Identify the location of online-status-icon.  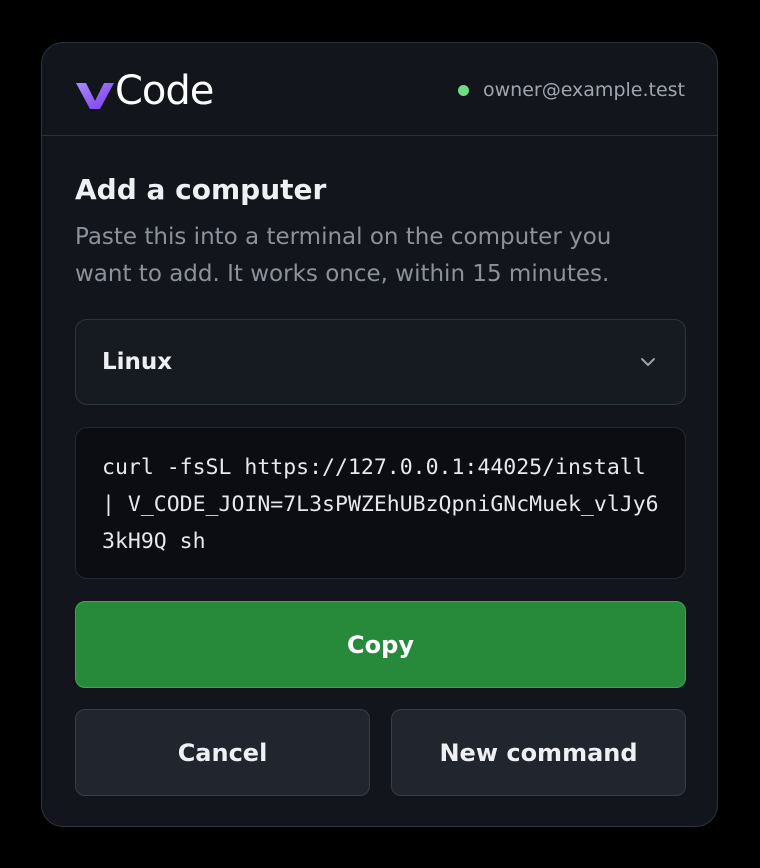
(463, 90).